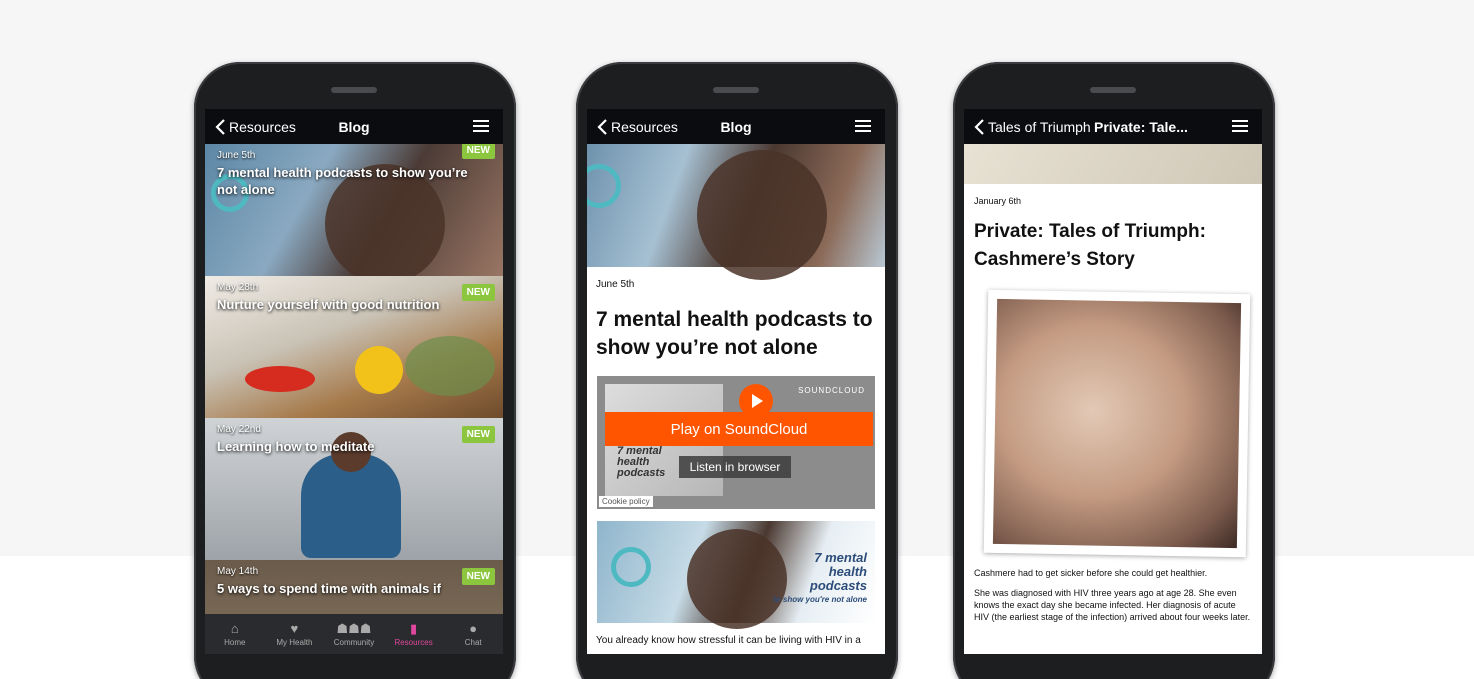 Image resolution: width=1474 pixels, height=679 pixels. I want to click on thumbnail-text: 7 mental health podcasts, so click(641, 462).